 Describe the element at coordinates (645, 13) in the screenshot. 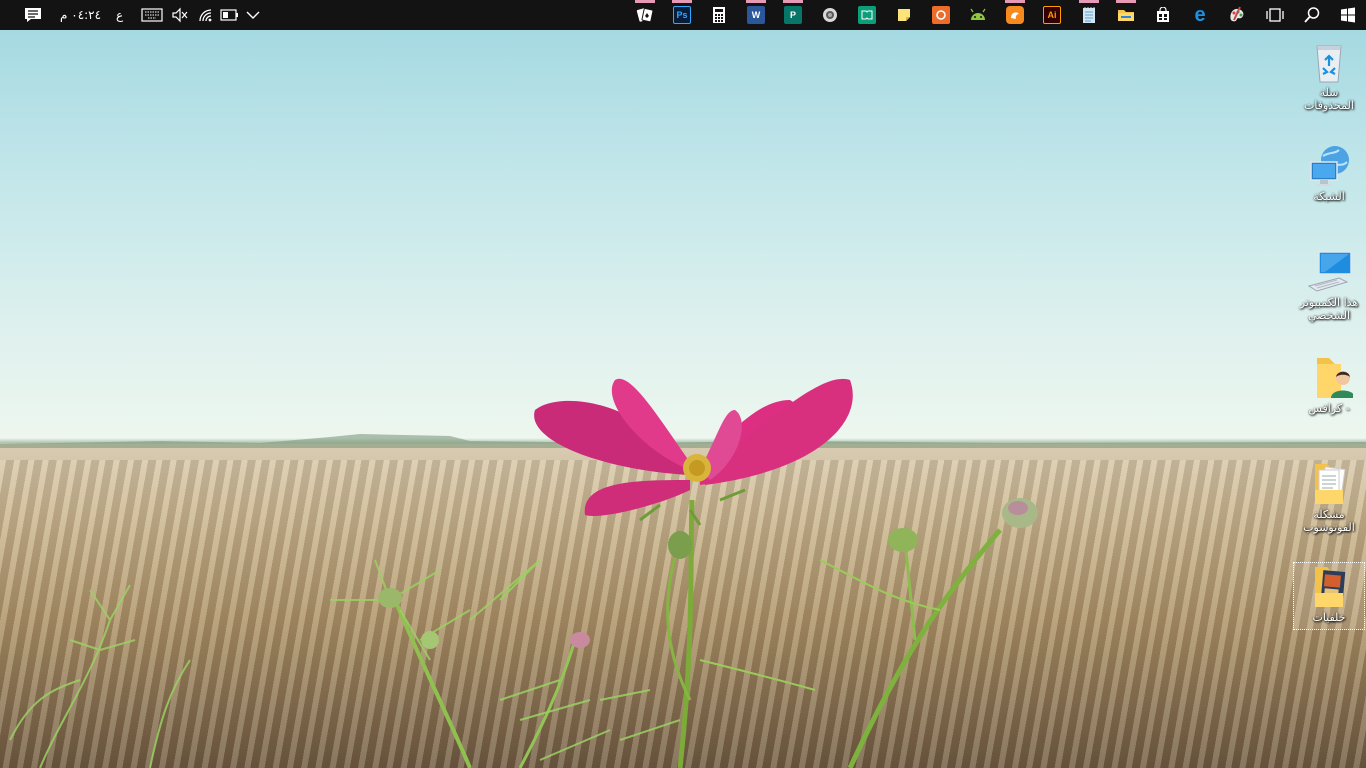

I see `cards-icon` at that location.